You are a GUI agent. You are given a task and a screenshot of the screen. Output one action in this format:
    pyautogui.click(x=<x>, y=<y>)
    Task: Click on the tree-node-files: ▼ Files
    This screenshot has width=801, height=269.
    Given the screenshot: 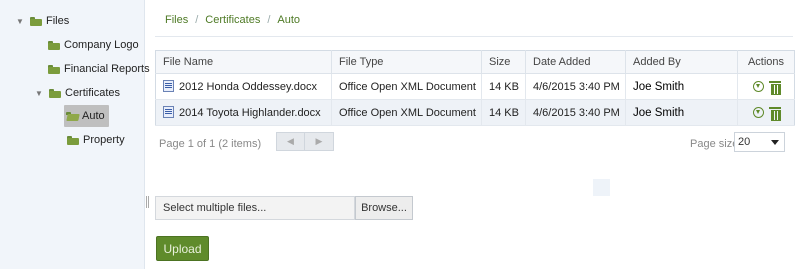 What is the action you would take?
    pyautogui.click(x=42, y=21)
    